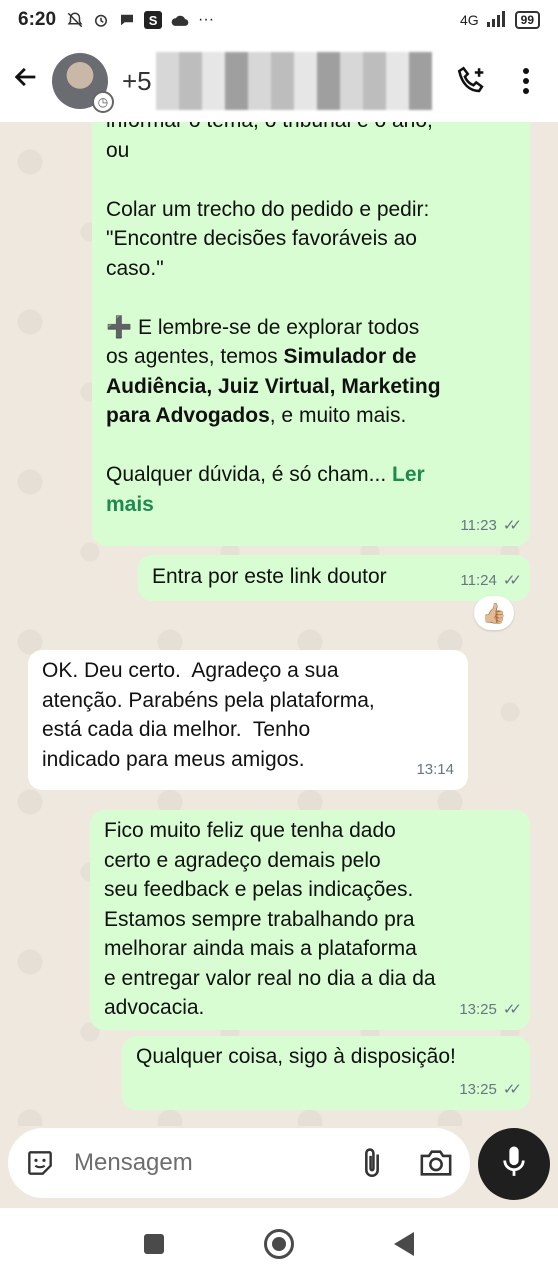  Describe the element at coordinates (40, 1163) in the screenshot. I see `sticker-icon` at that location.